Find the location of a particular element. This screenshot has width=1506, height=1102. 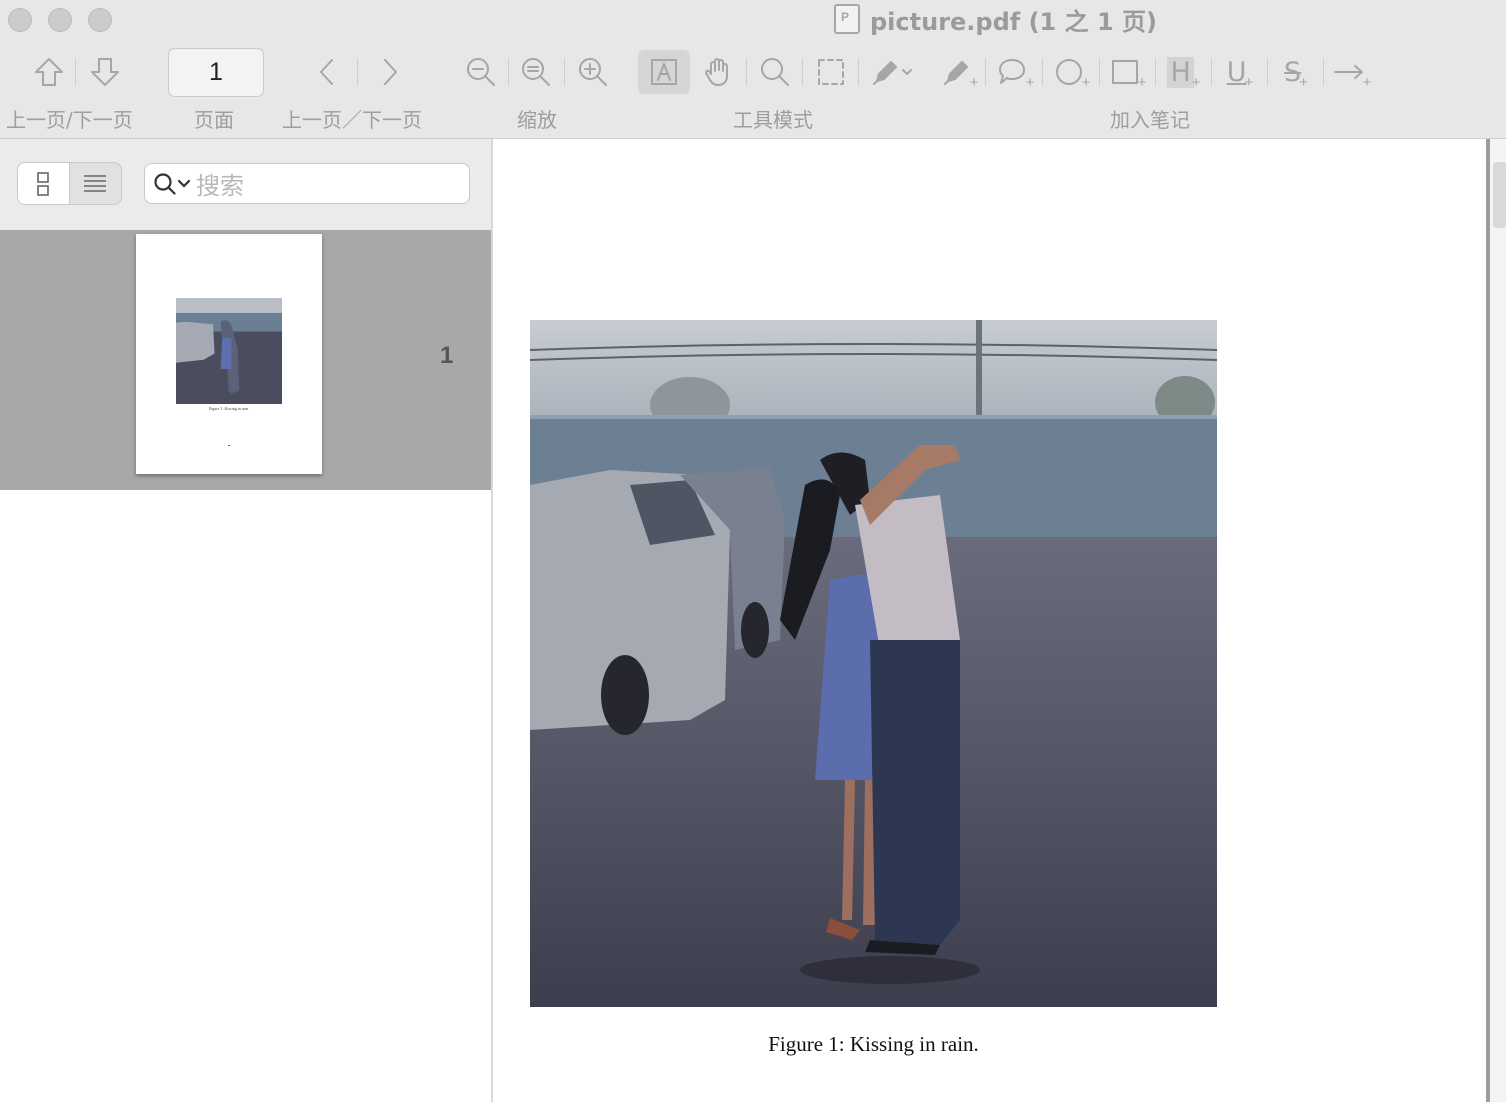

arrow-right-icon is located at coordinates (1348, 72).